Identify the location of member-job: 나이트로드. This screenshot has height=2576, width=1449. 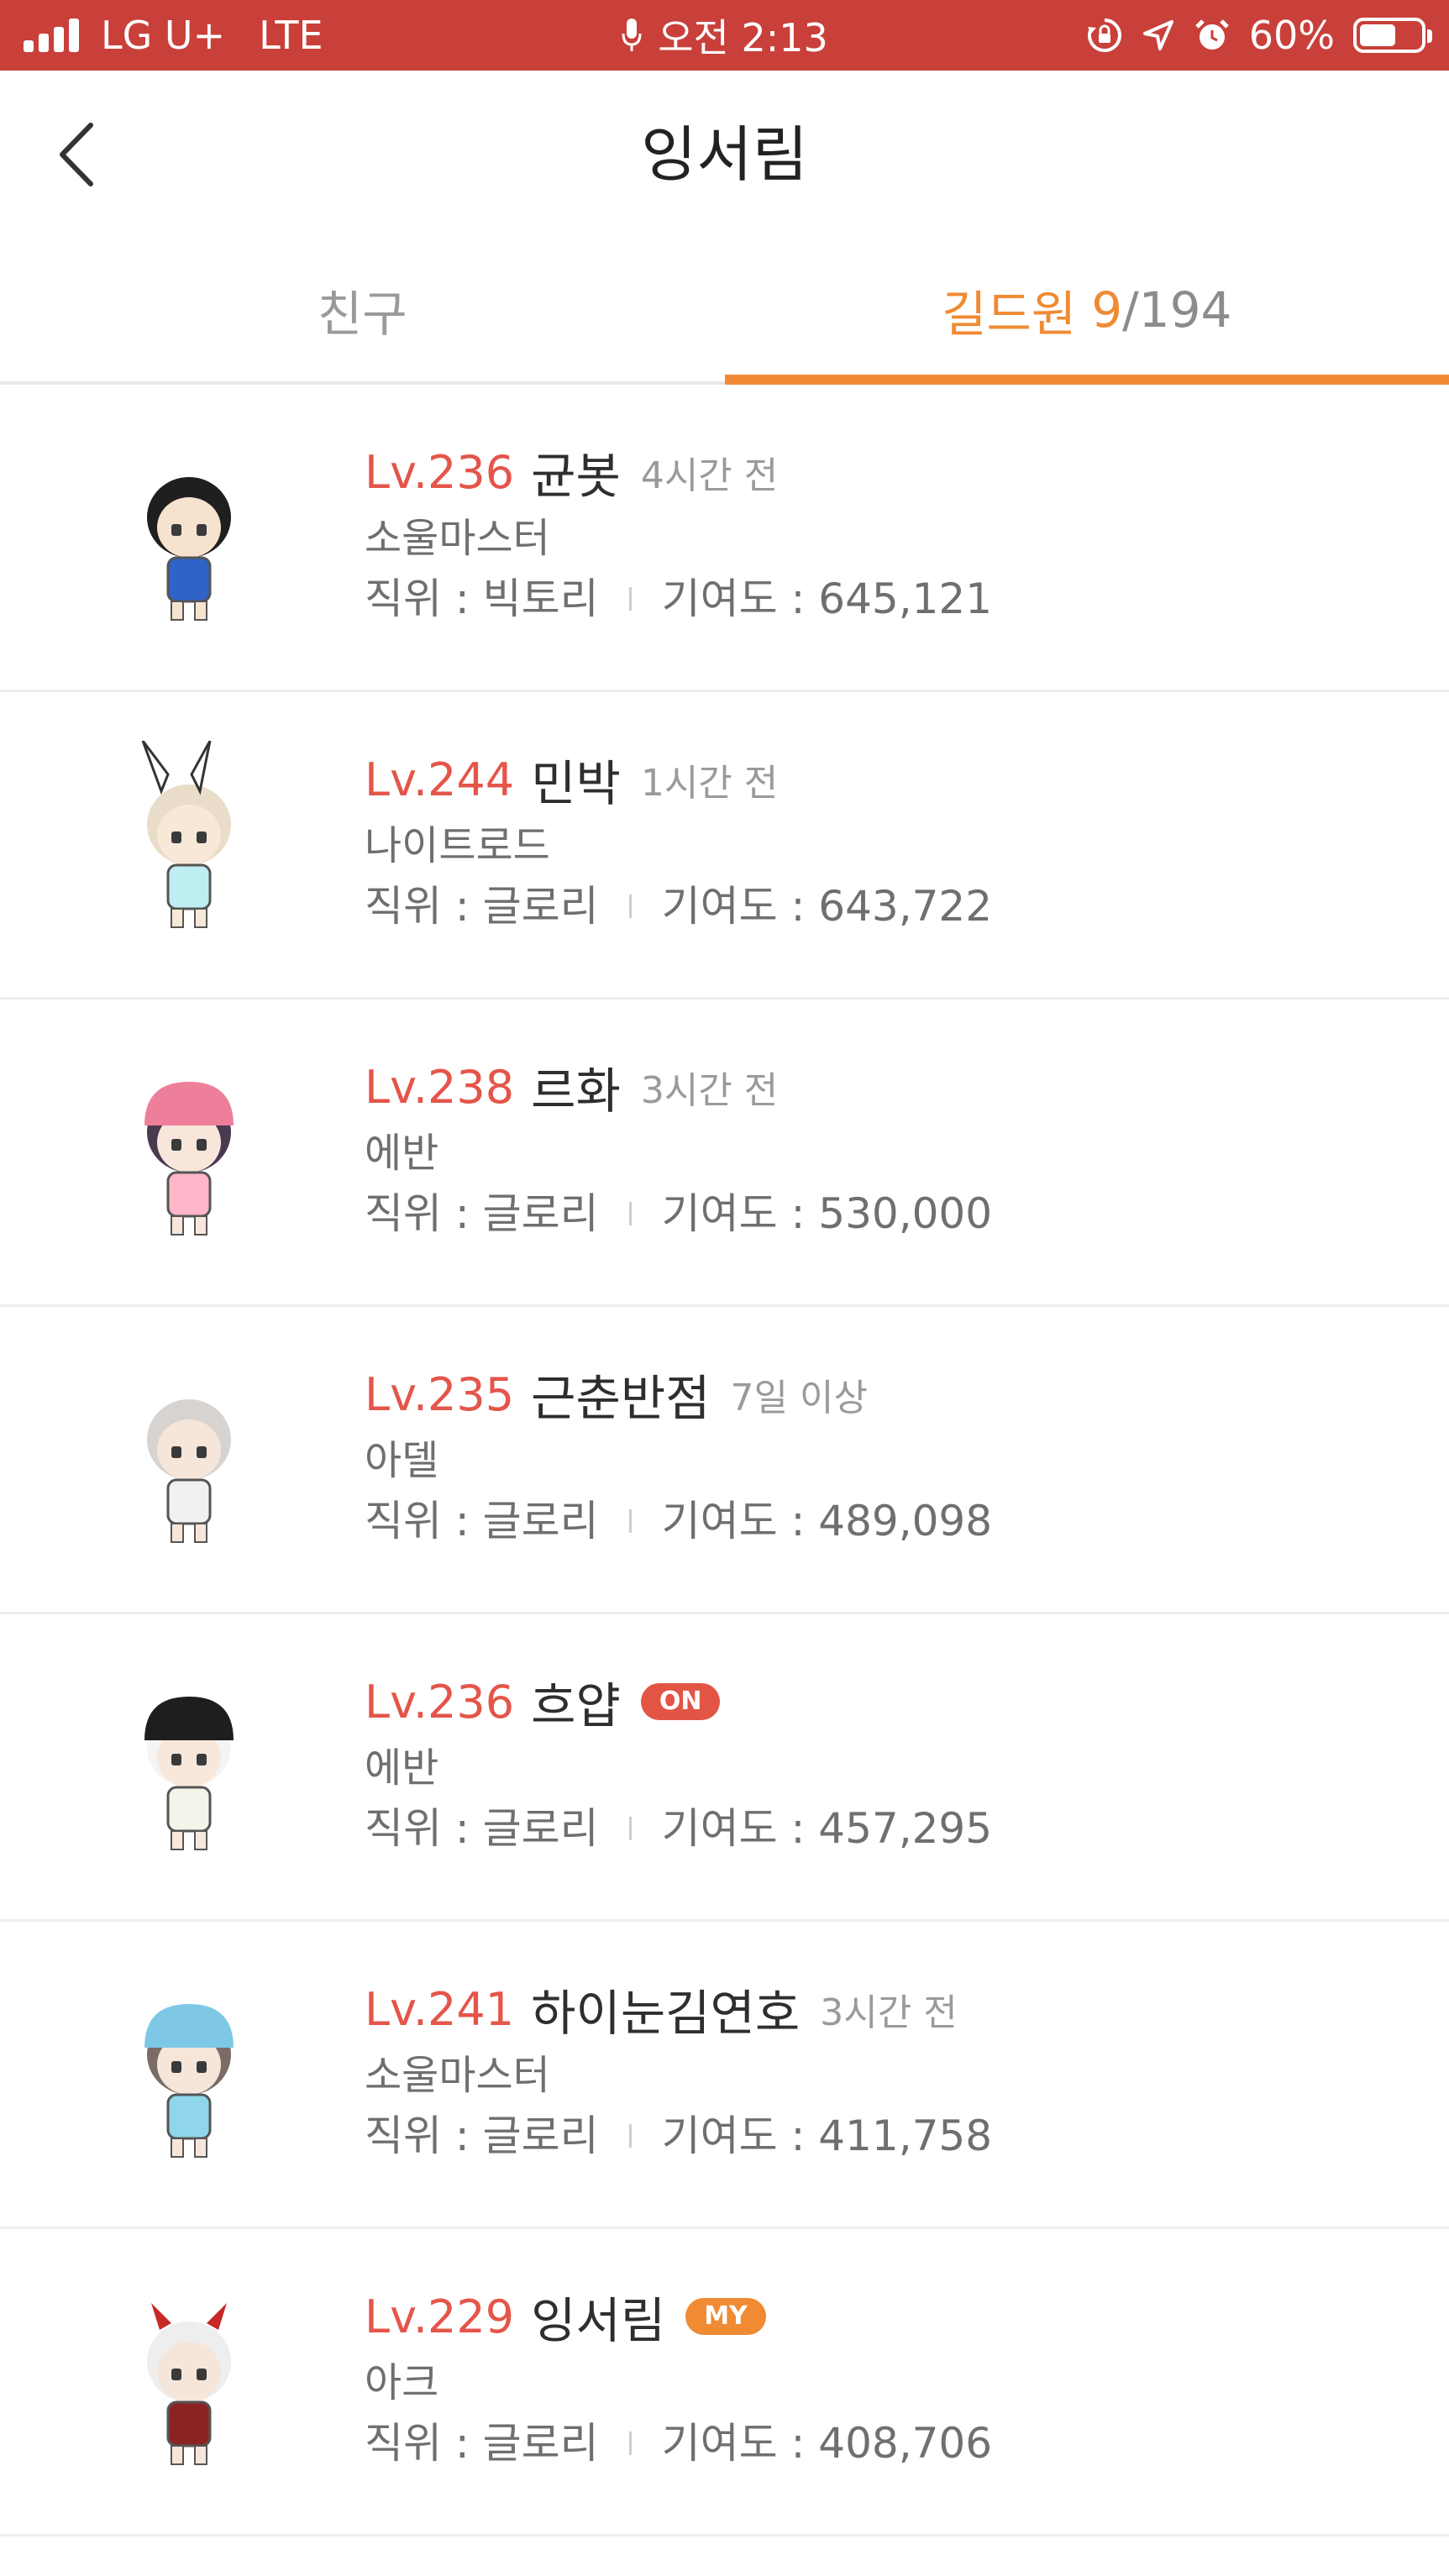
(457, 845).